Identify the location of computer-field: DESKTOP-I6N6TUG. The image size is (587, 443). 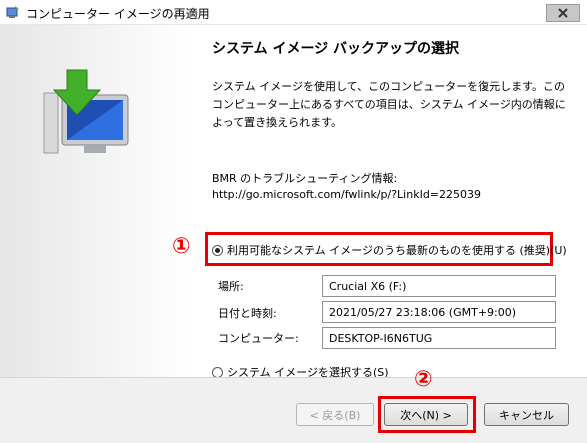
(439, 338).